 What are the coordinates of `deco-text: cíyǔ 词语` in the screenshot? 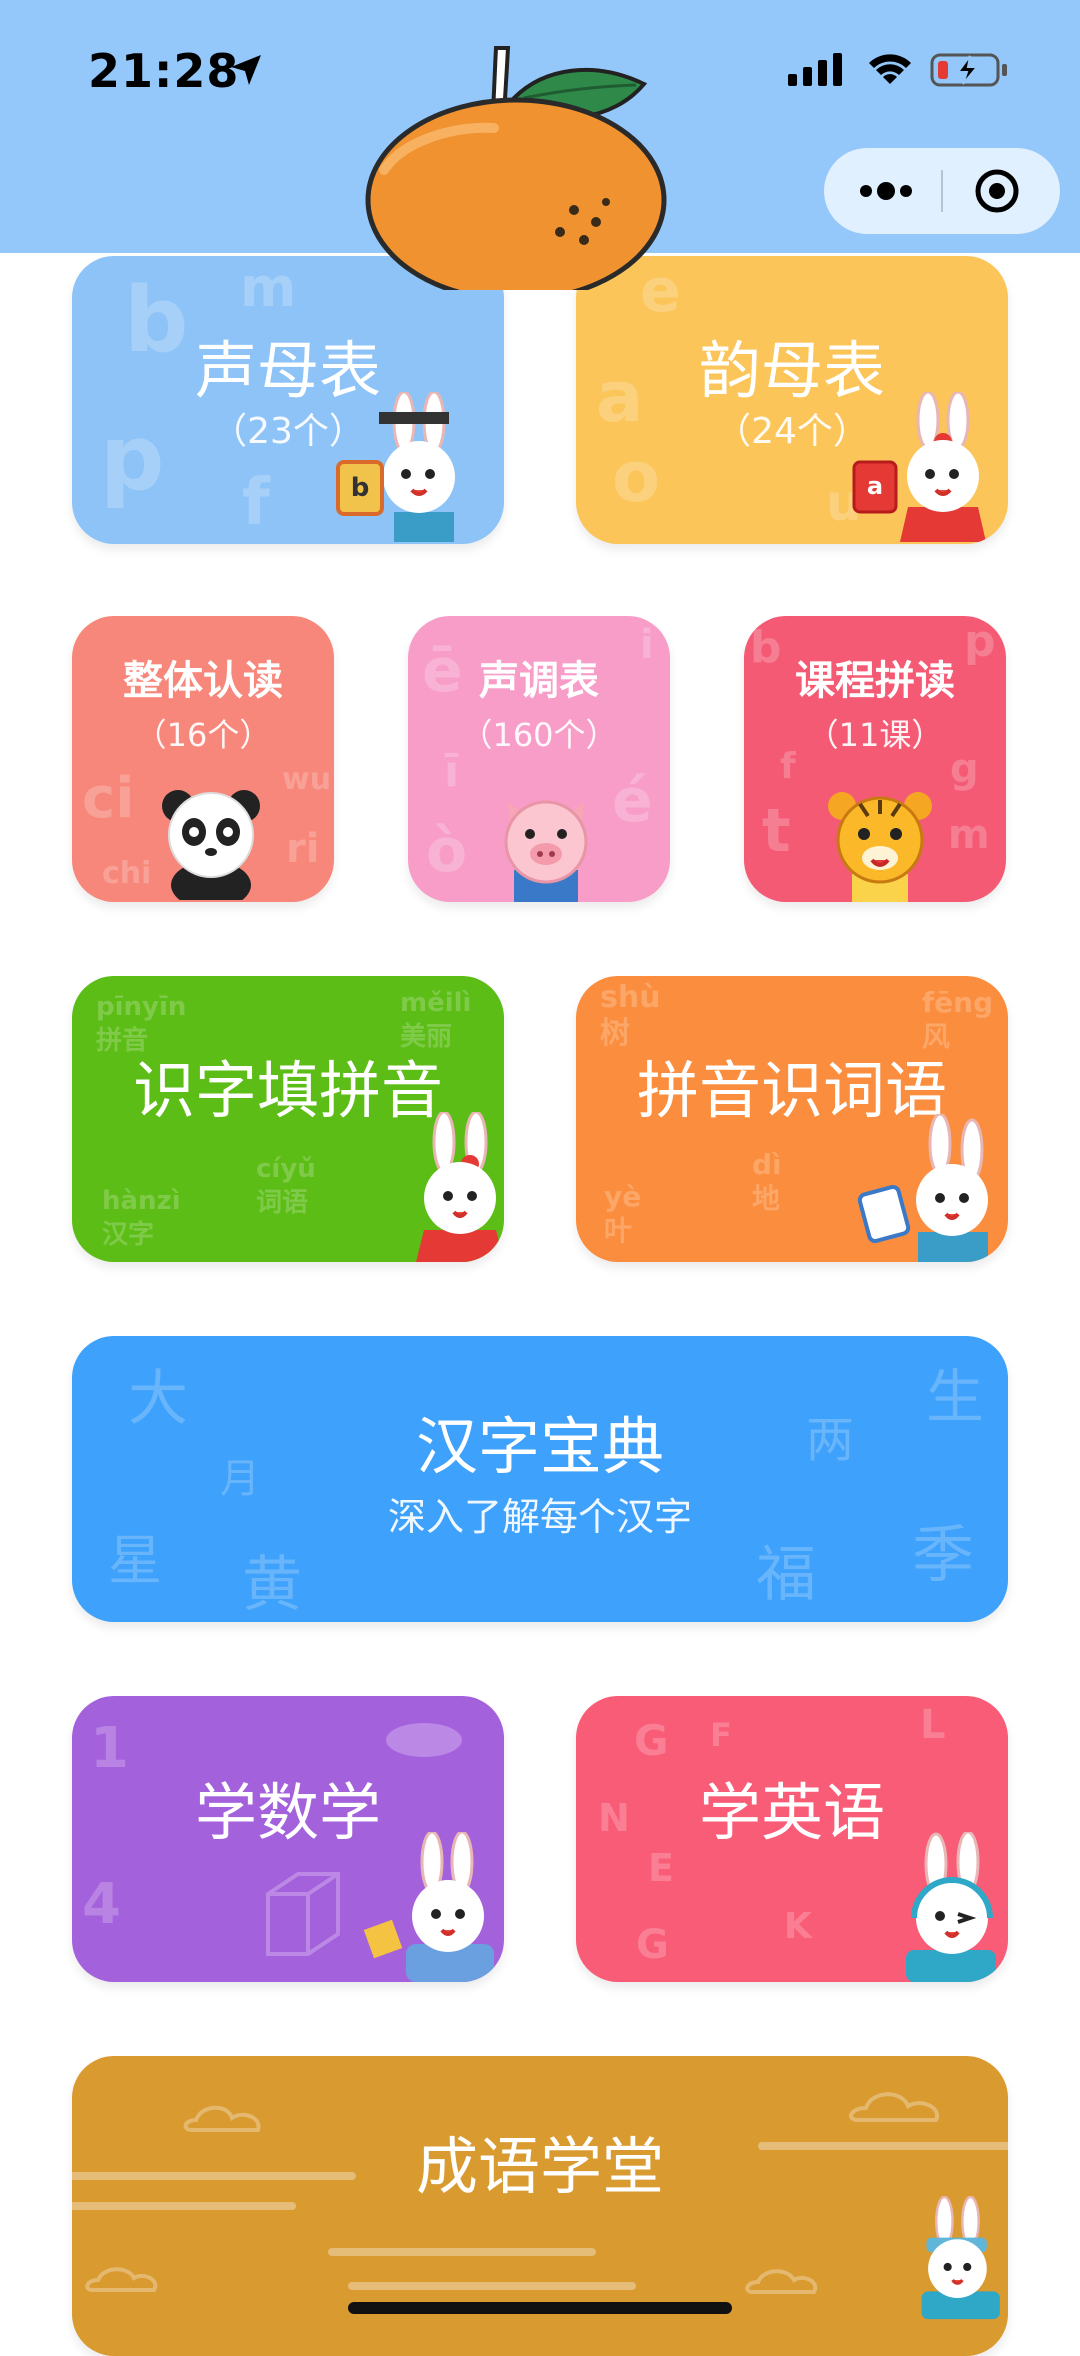 It's located at (286, 1186).